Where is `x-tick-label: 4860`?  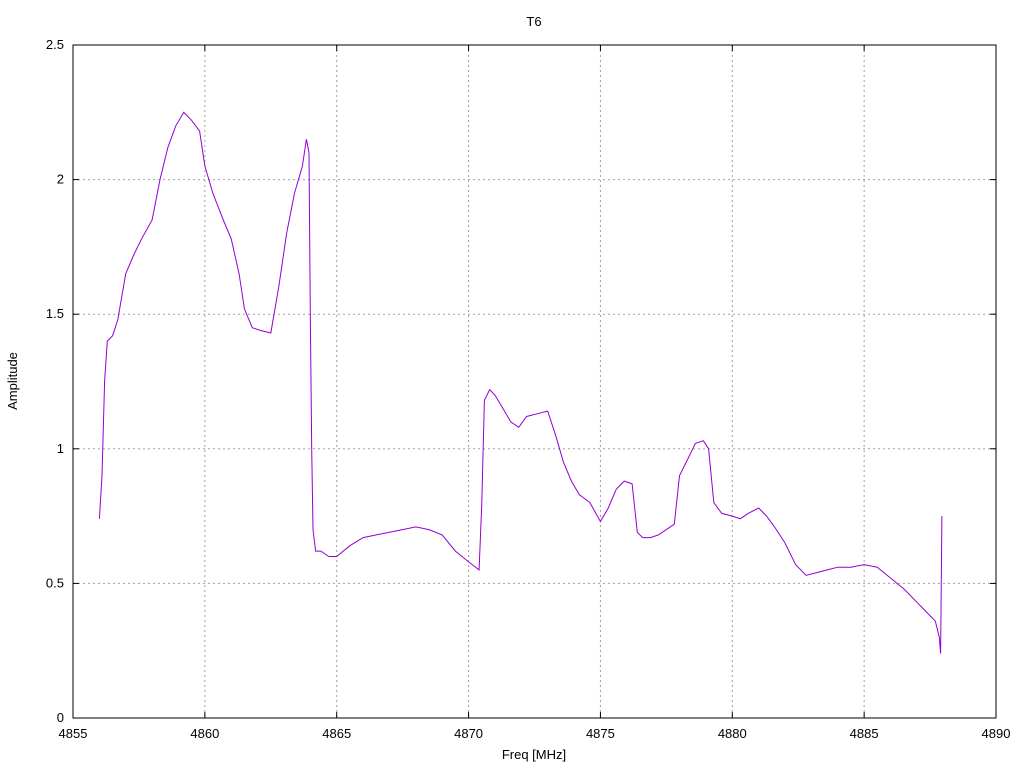 x-tick-label: 4860 is located at coordinates (204, 733).